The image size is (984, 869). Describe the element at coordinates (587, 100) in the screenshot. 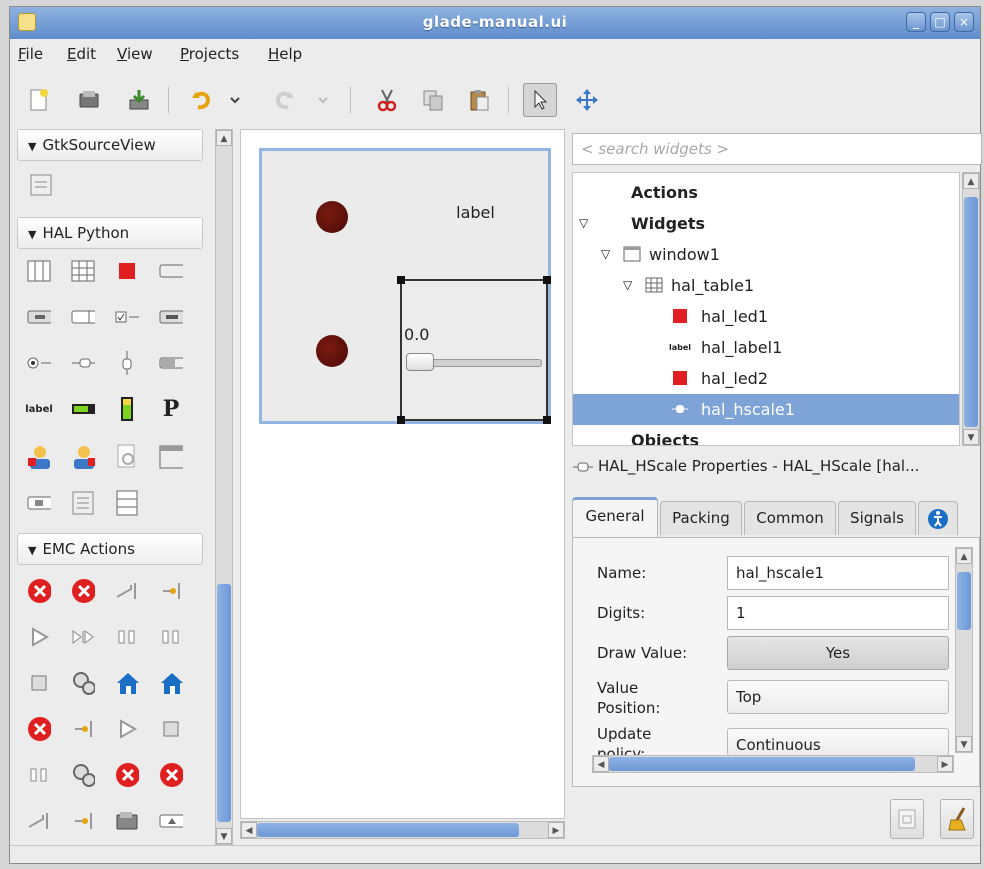

I see `drag-resize-mode-button` at that location.